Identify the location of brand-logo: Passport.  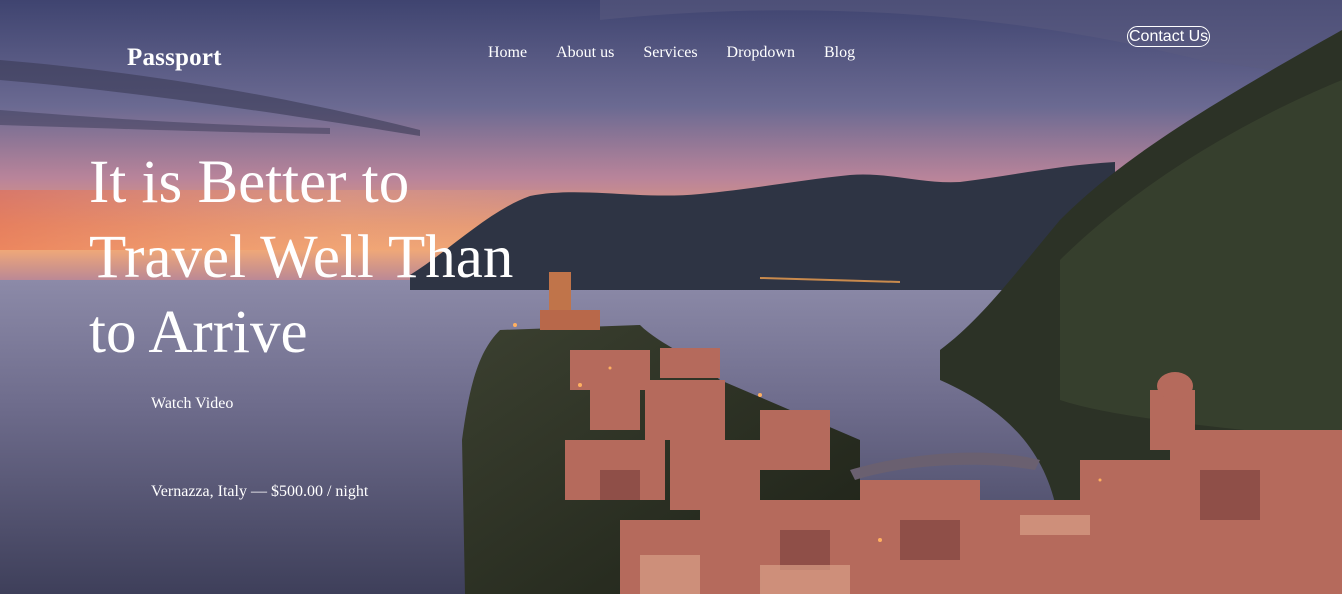
(174, 58).